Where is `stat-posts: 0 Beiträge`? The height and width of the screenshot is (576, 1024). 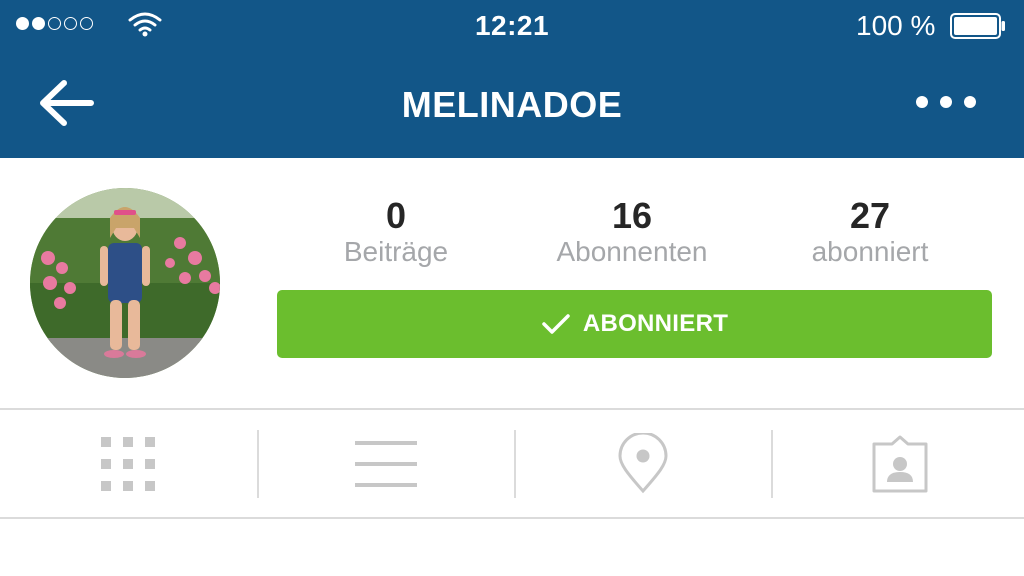
stat-posts: 0 Beiträge is located at coordinates (396, 232).